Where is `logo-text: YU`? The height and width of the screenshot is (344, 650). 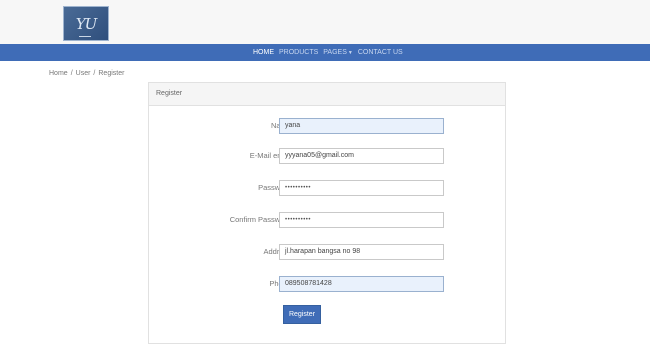 logo-text: YU is located at coordinates (86, 23).